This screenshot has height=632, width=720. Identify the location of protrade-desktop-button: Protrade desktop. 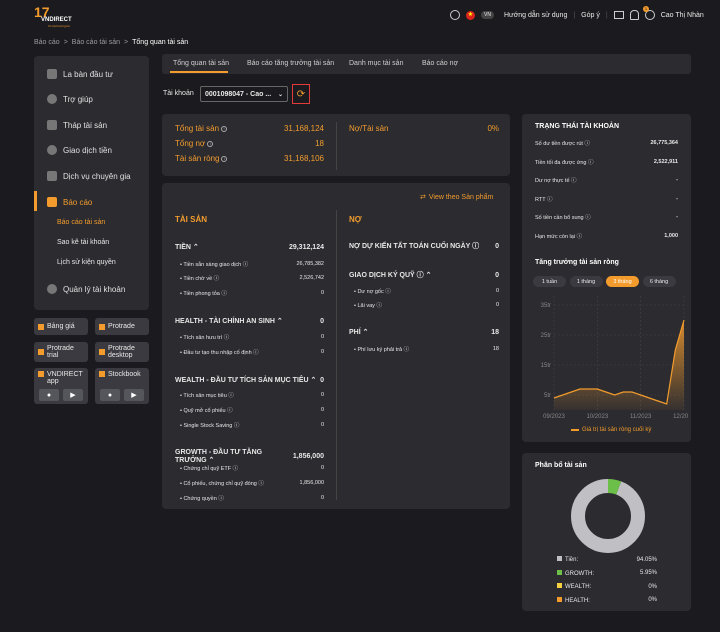
(122, 352).